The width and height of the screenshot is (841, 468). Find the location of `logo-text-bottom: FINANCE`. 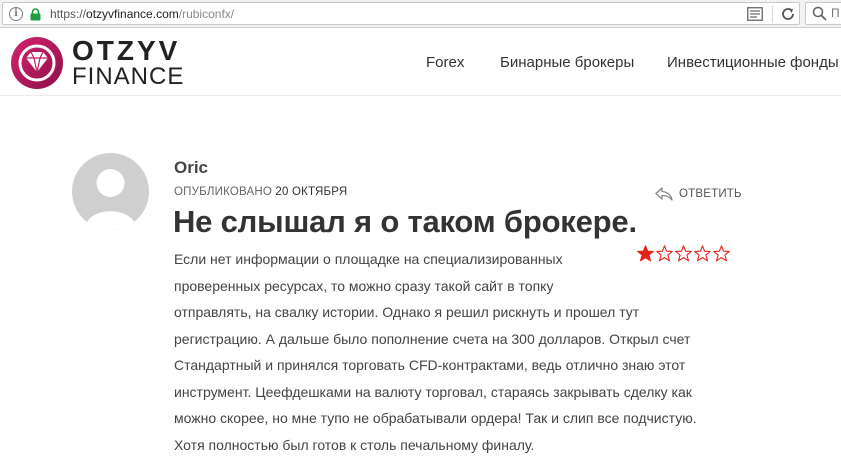

logo-text-bottom: FINANCE is located at coordinates (128, 77).